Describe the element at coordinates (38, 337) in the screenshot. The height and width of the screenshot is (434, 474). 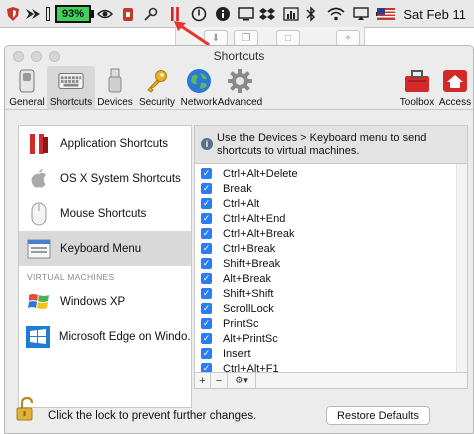
I see `windows-10-icon` at that location.